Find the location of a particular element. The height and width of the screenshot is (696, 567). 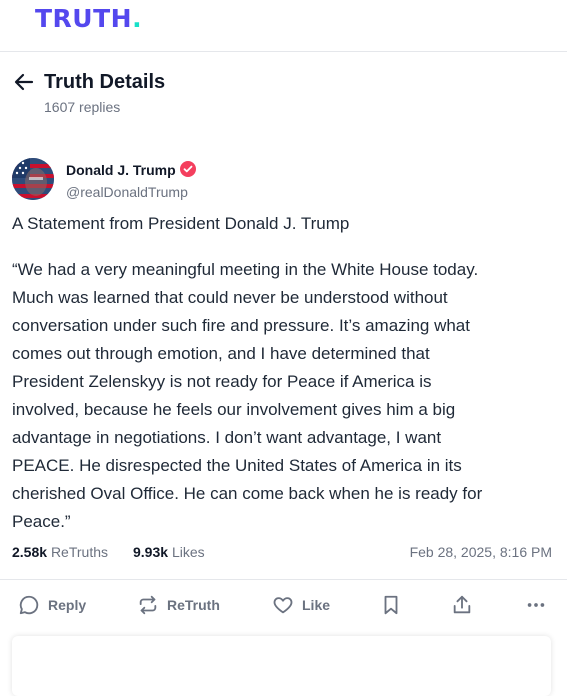

more-button is located at coordinates (536, 605).